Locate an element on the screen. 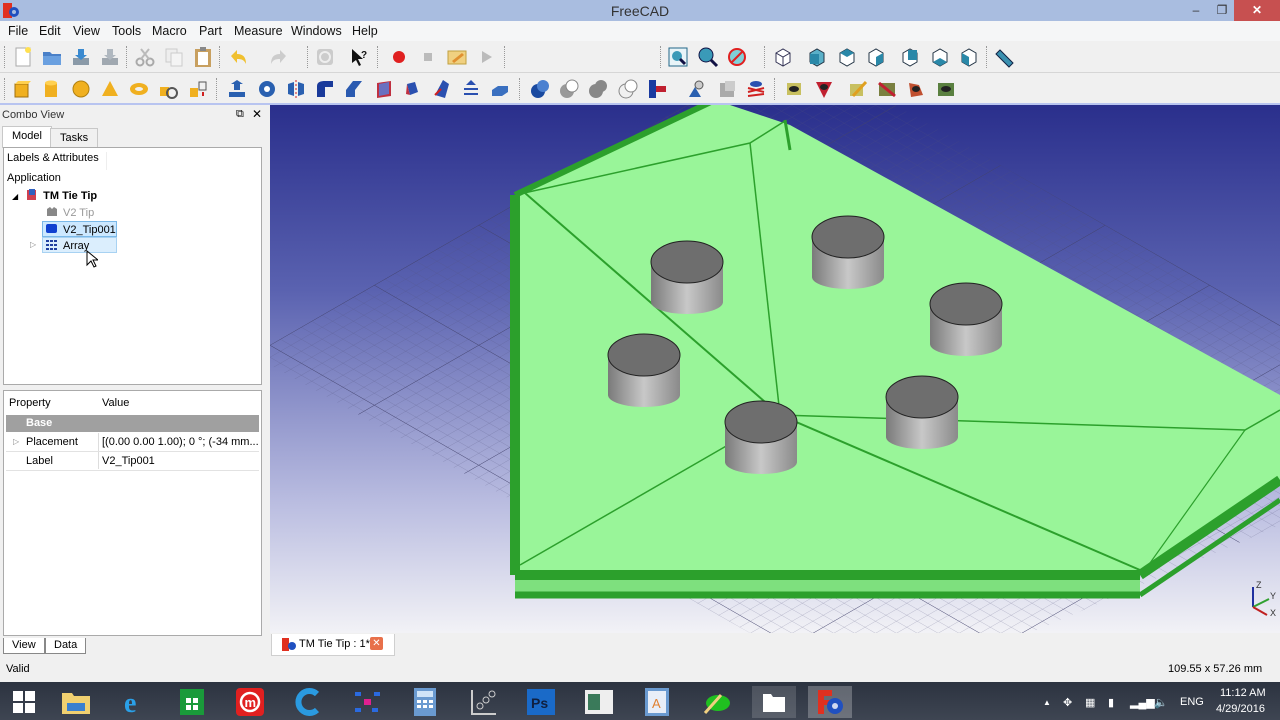 The width and height of the screenshot is (1280, 720). view-left-icon is located at coordinates (969, 57).